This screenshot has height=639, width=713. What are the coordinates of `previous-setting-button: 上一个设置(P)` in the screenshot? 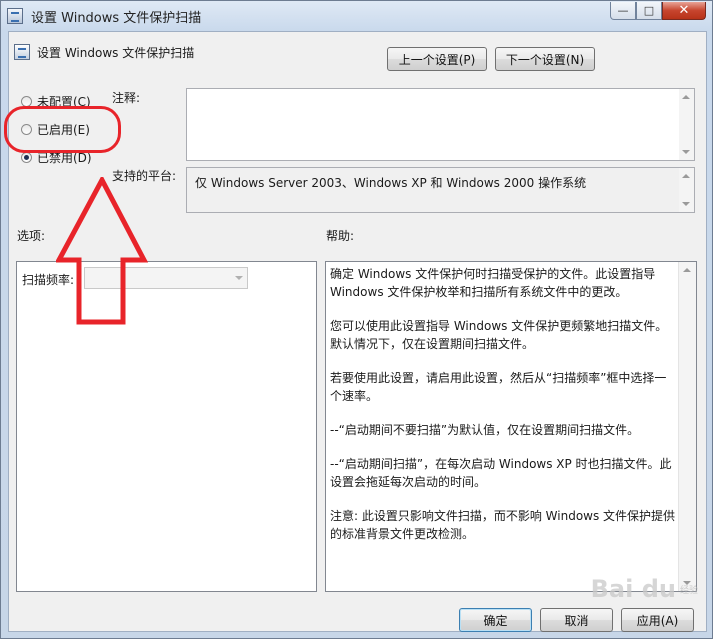 It's located at (437, 59).